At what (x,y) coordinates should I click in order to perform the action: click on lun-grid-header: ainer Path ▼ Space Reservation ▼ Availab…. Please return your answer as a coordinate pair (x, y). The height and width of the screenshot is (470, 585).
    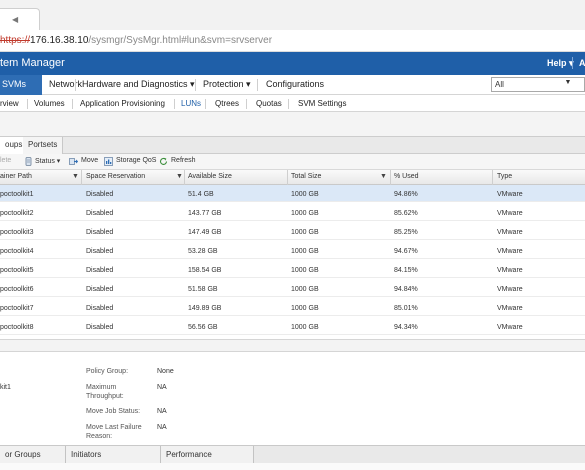
    Looking at the image, I should click on (292, 177).